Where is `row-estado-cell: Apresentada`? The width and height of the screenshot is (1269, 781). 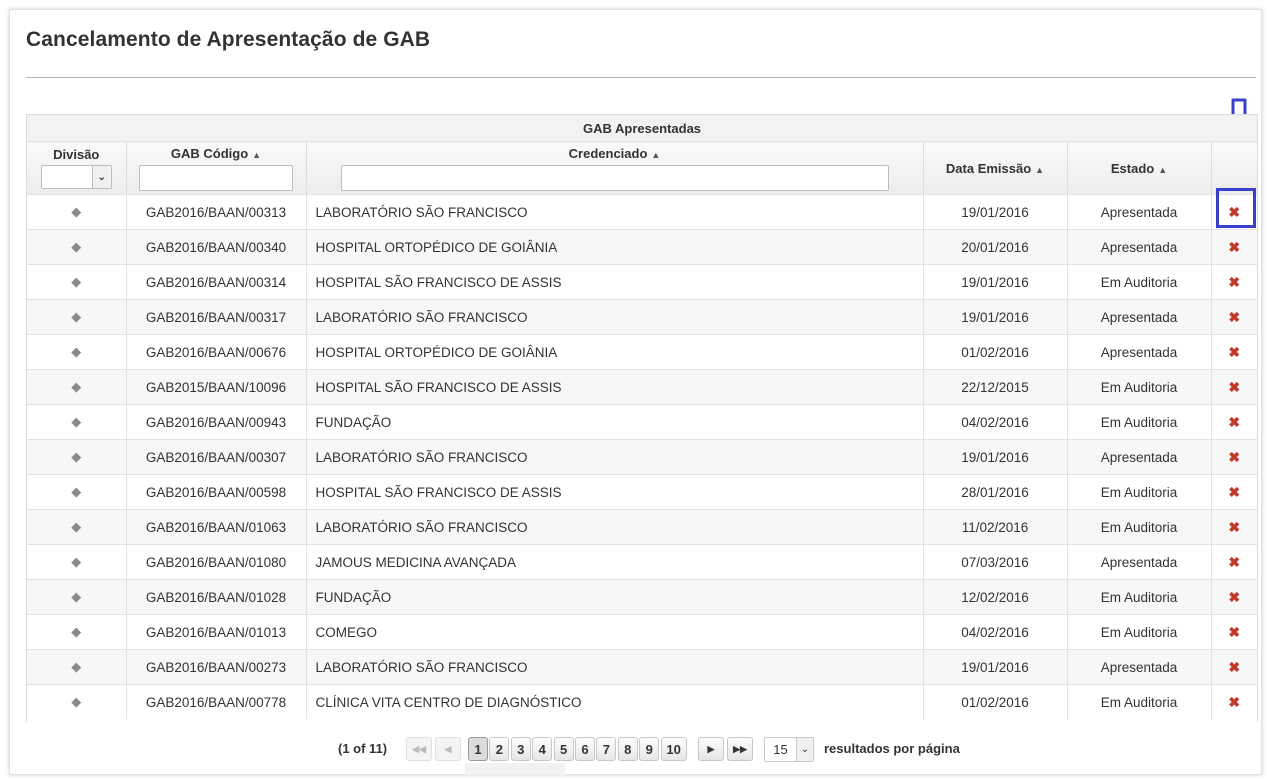 row-estado-cell: Apresentada is located at coordinates (1139, 562).